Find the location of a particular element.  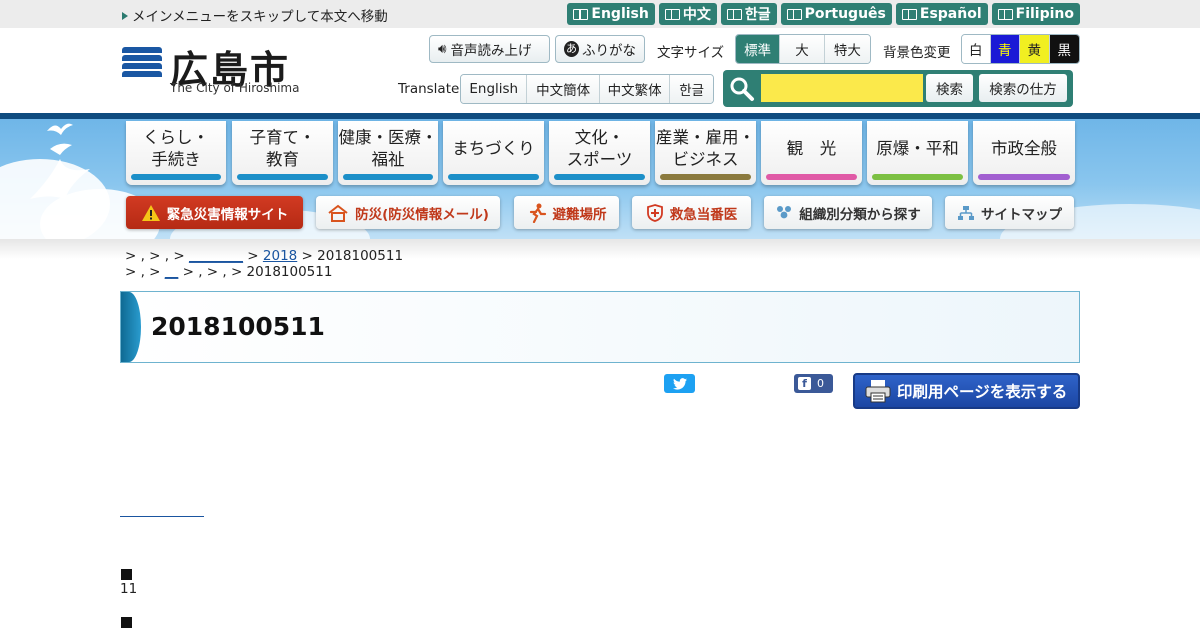

breadcrumb-link: __ is located at coordinates (172, 272).